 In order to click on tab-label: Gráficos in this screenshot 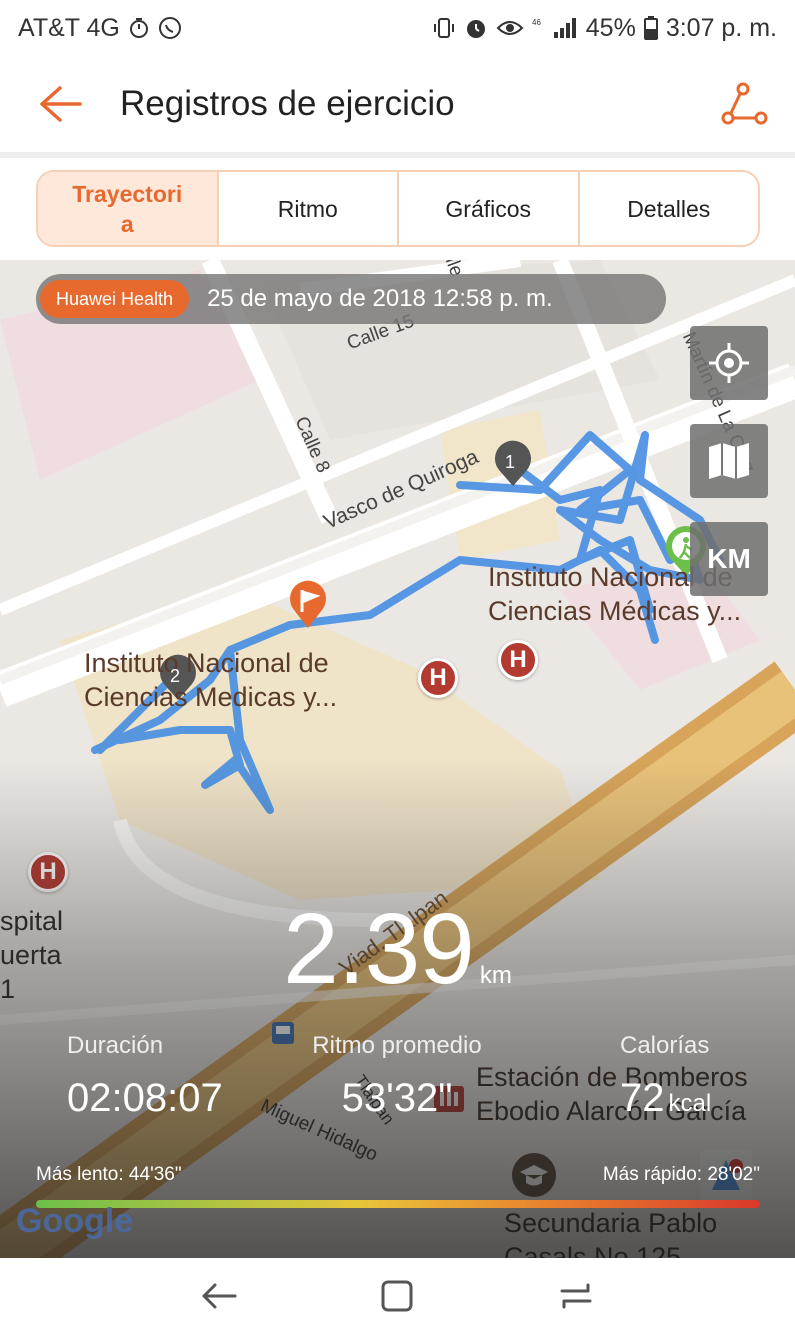, I will do `click(488, 208)`.